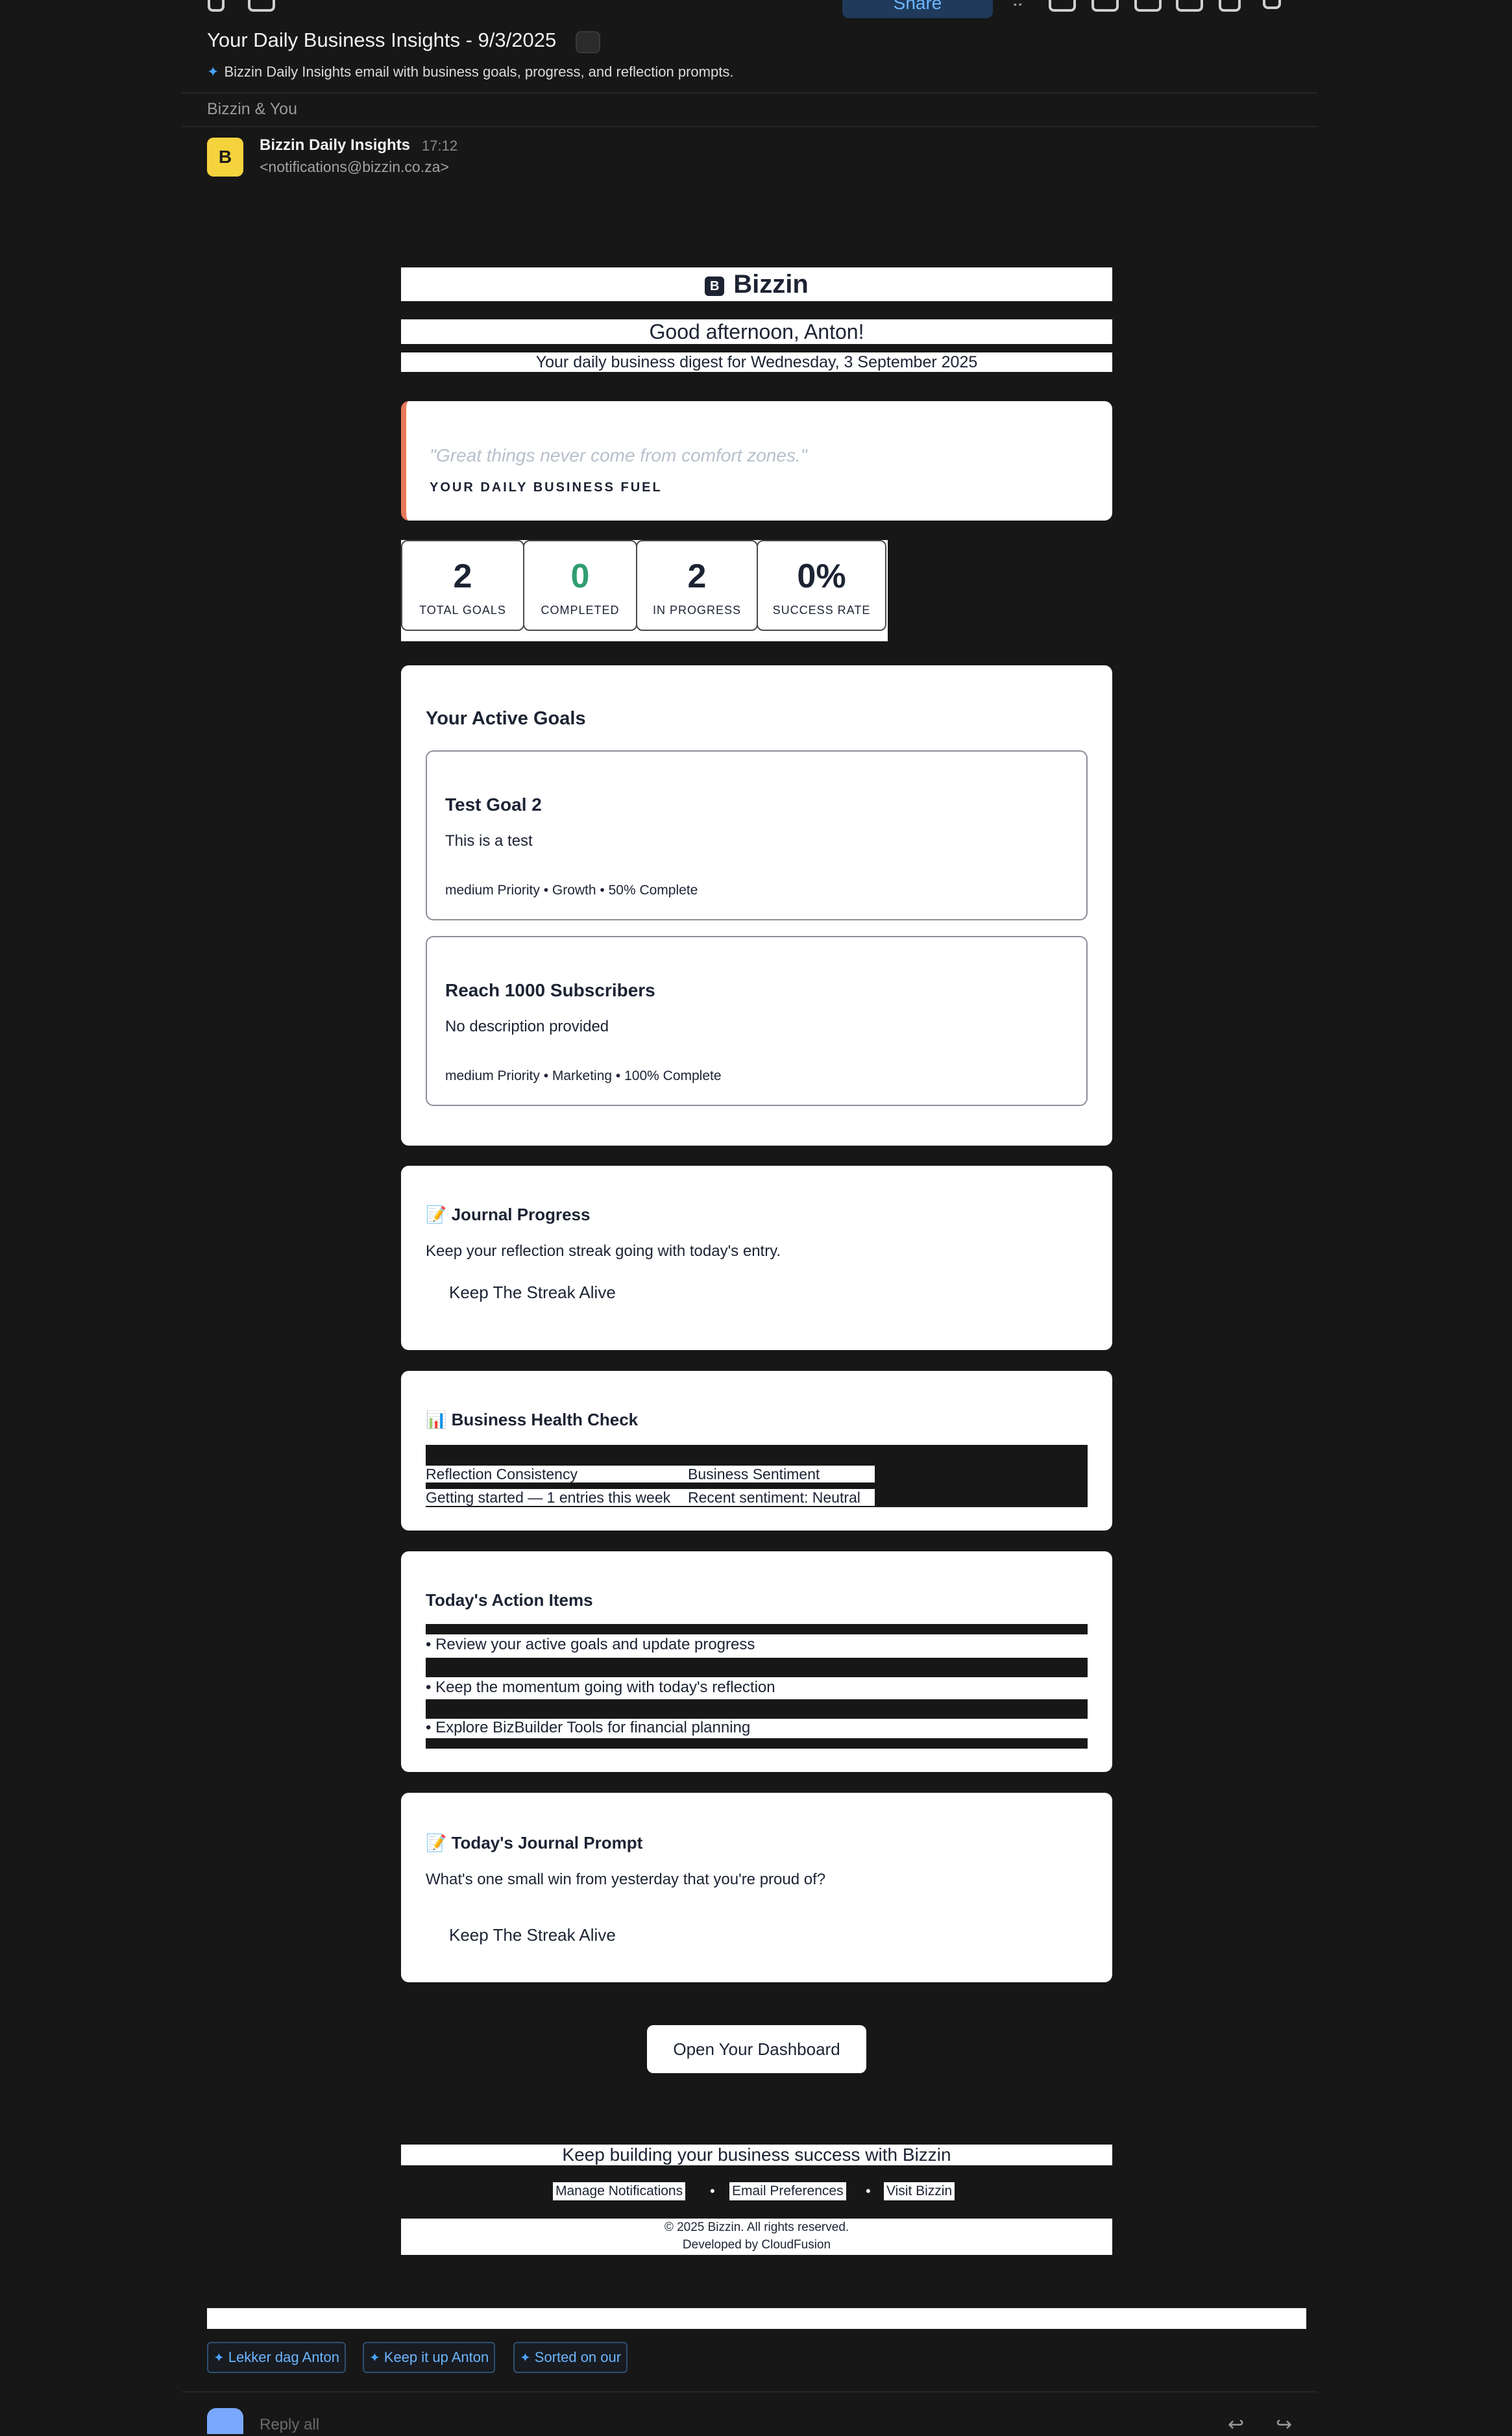 This screenshot has width=1512, height=2436. Describe the element at coordinates (548, 1497) in the screenshot. I see `reflection-value: Getting started — 1 entries this week` at that location.